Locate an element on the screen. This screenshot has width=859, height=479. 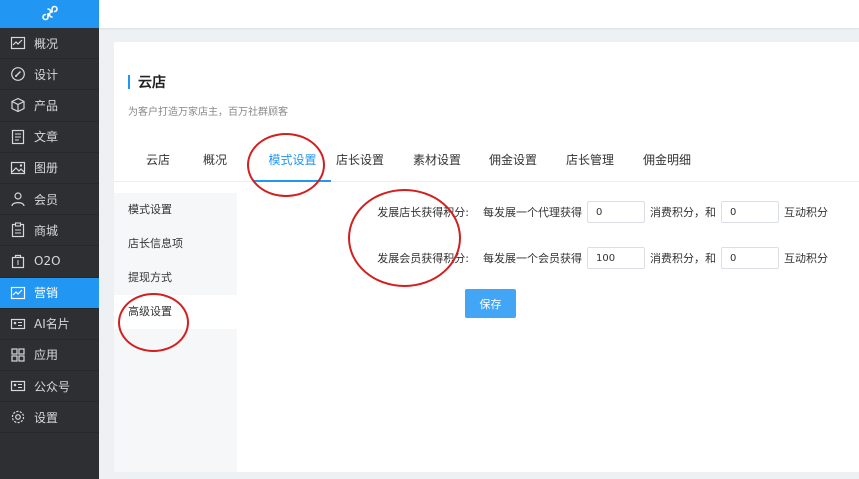
sidebar-item-label: 设计 is located at coordinates (46, 74).